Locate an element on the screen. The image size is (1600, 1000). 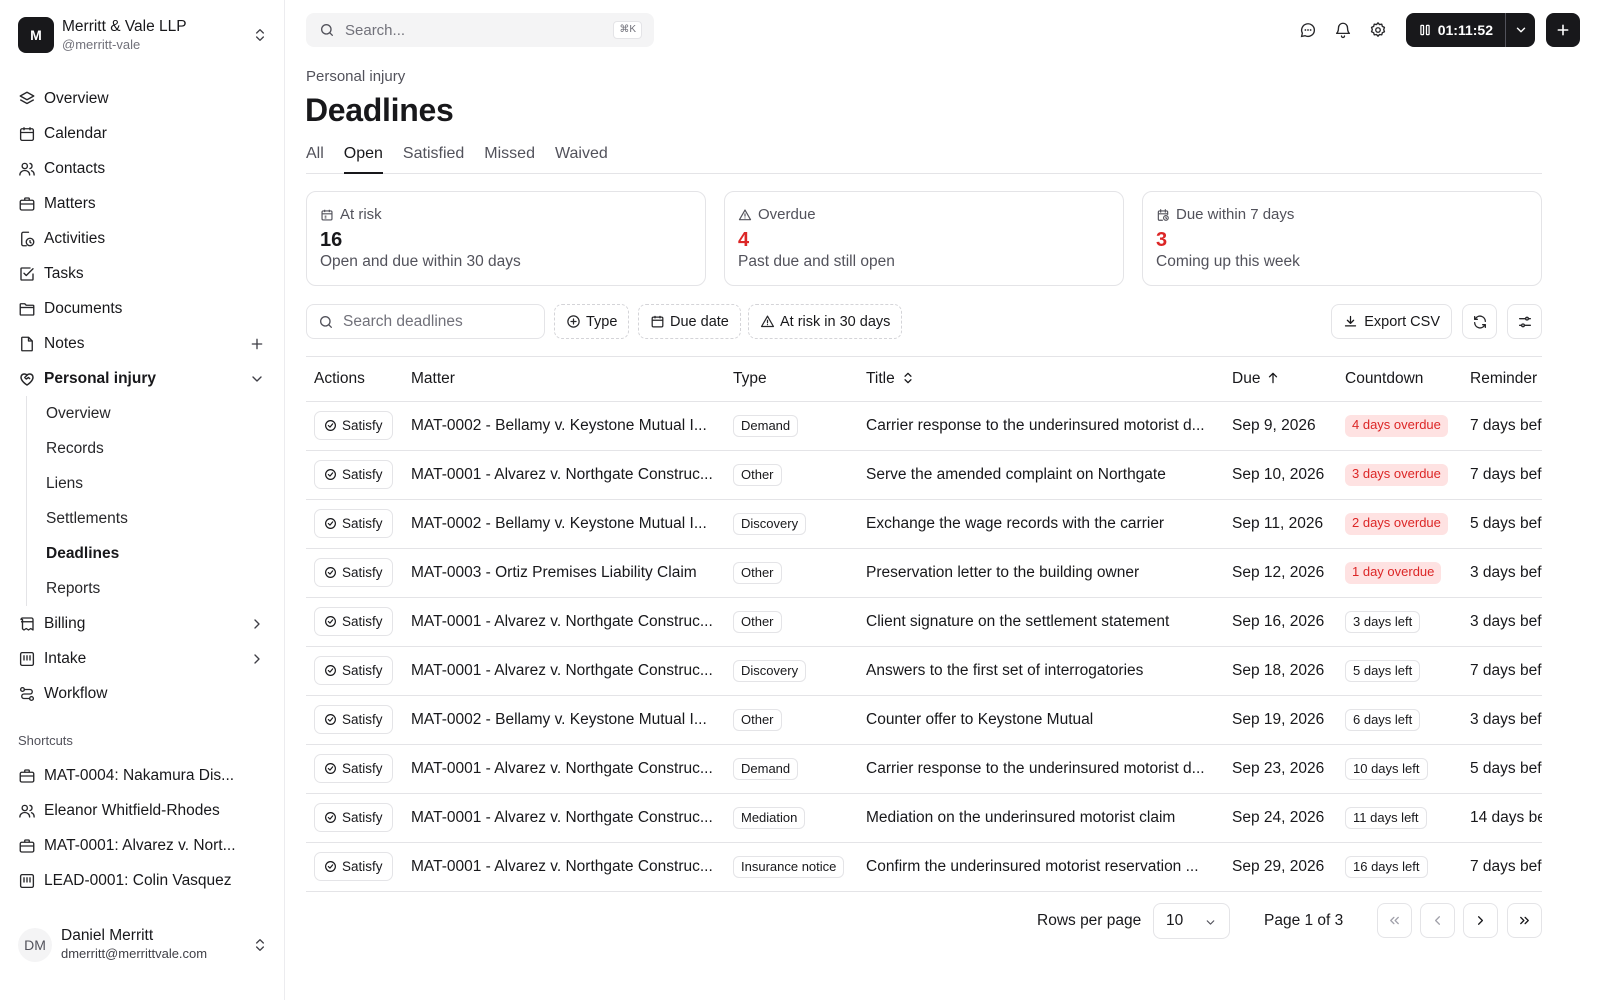
export-csv-button: Export CSV is located at coordinates (1391, 321).